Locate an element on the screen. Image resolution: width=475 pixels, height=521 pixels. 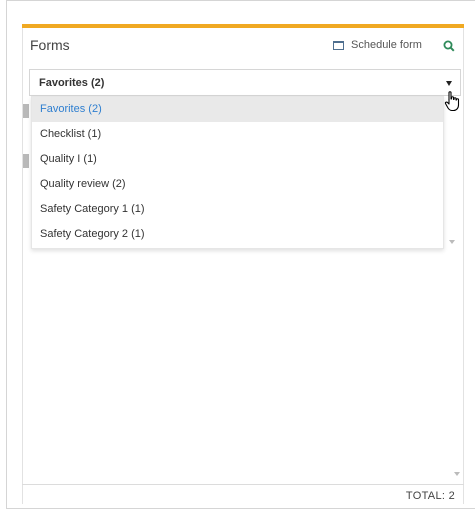
page-title: Forms is located at coordinates (50, 45).